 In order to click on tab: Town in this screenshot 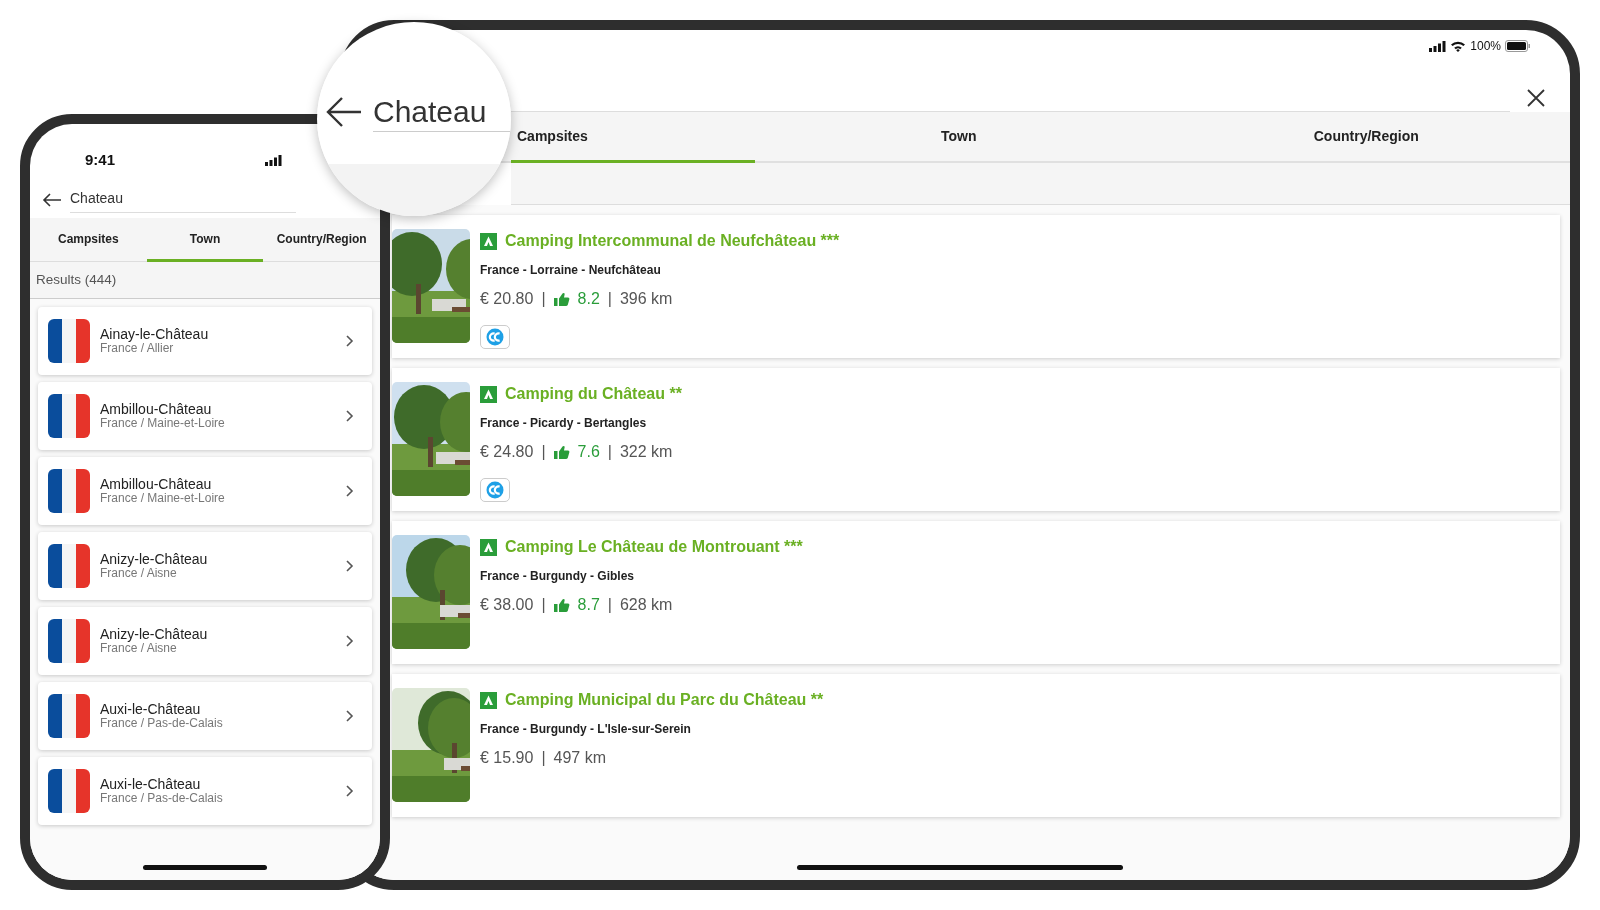, I will do `click(959, 137)`.